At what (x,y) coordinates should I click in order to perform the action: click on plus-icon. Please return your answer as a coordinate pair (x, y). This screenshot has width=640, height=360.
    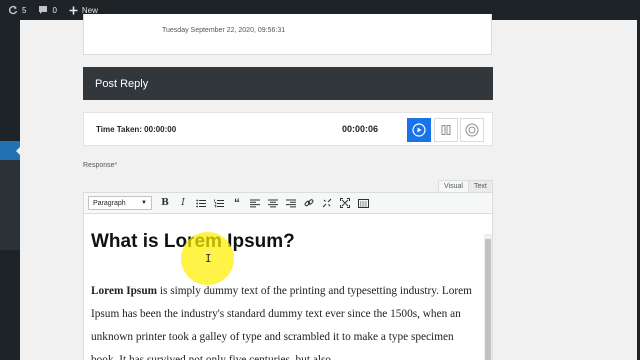
    Looking at the image, I should click on (73, 10).